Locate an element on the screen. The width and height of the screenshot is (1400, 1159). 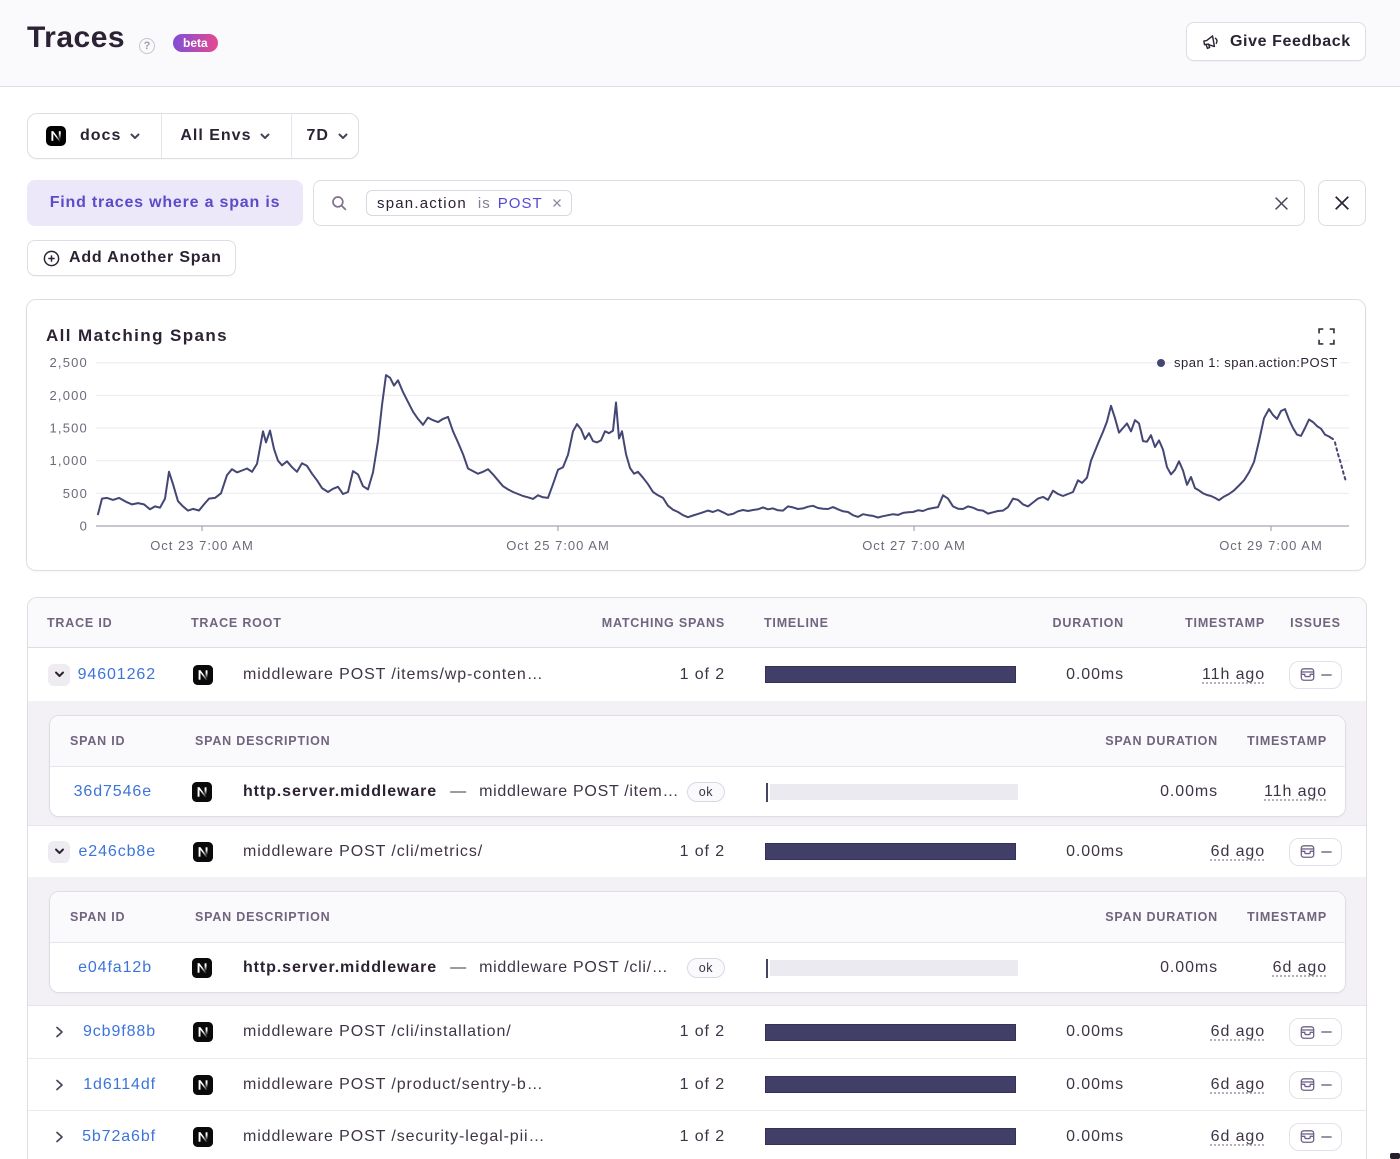
svg-text: 1,000 is located at coordinates (68, 460).